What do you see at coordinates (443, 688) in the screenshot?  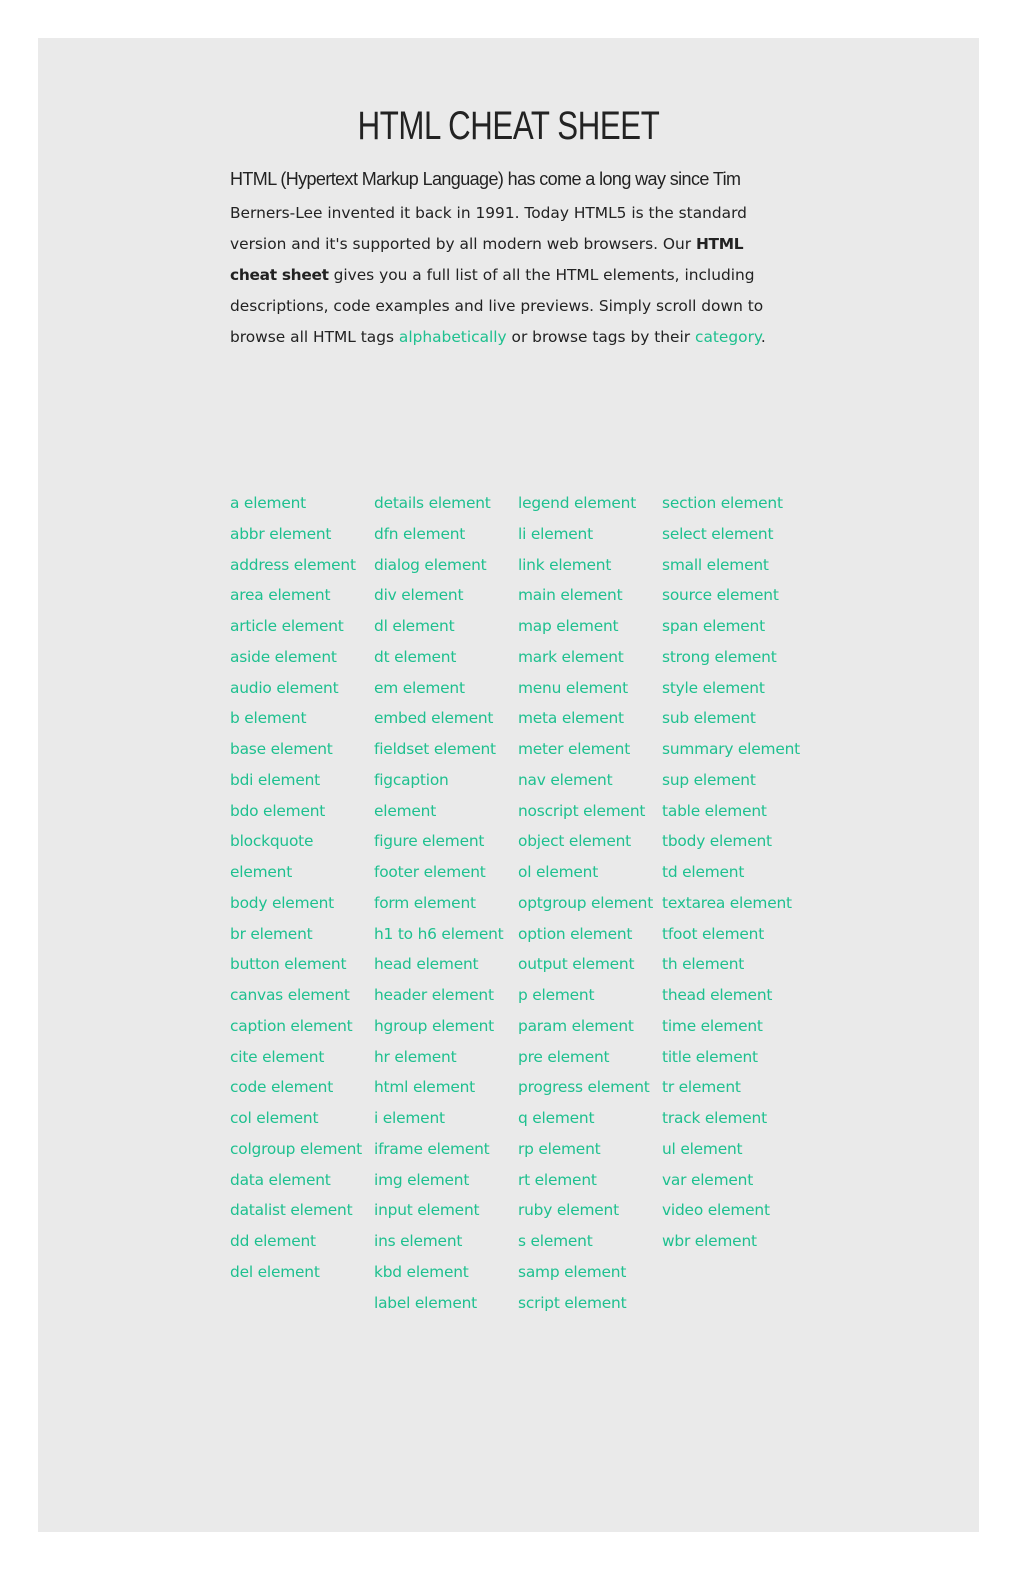 I see `element-link: em element` at bounding box center [443, 688].